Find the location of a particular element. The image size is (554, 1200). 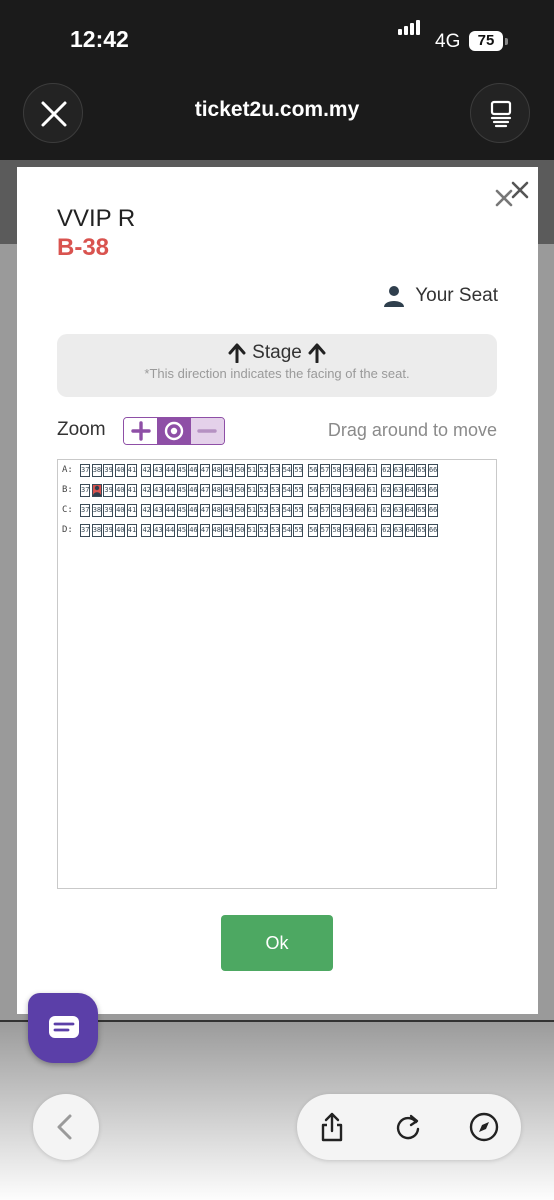

share-button is located at coordinates (332, 1127).